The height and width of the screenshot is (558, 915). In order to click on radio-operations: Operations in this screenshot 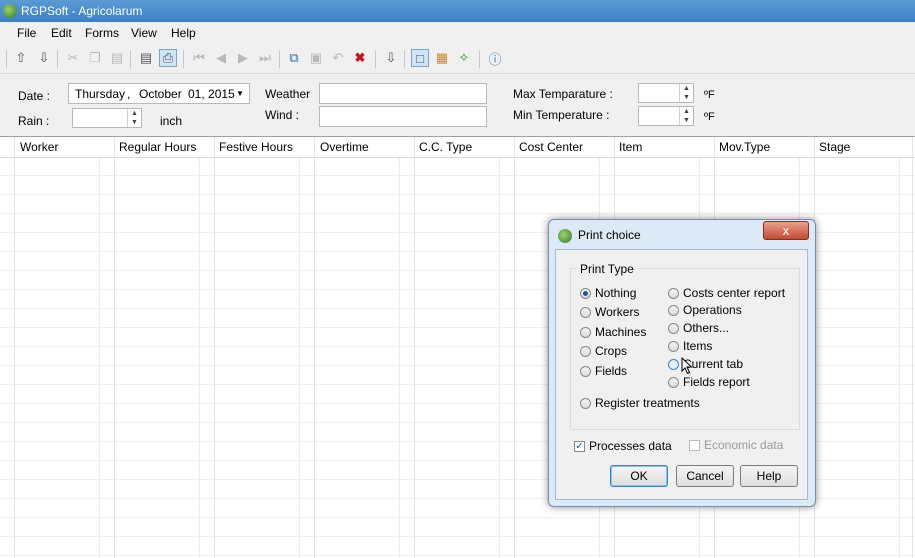, I will do `click(705, 310)`.